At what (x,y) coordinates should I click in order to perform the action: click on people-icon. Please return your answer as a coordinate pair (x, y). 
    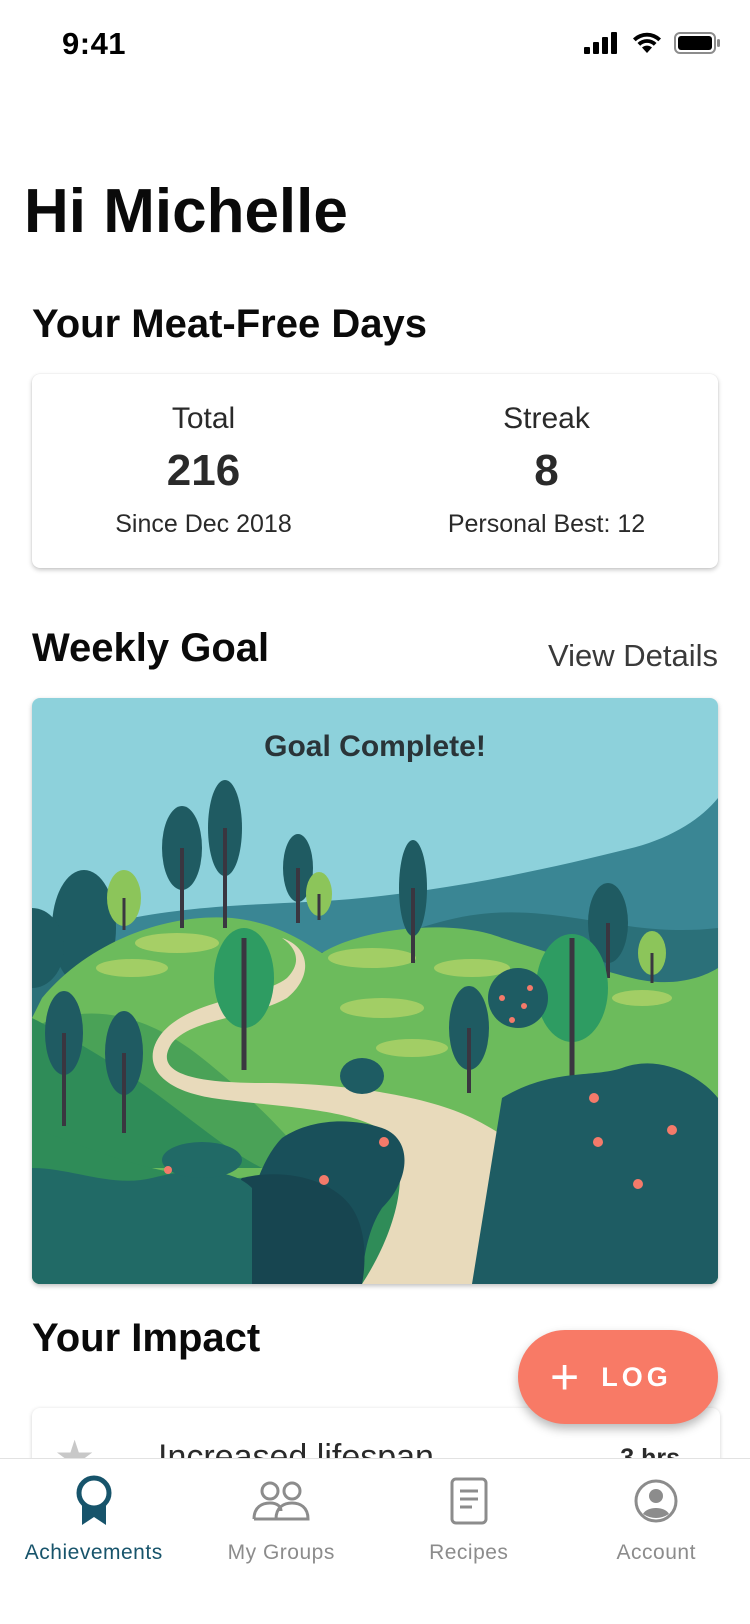
    Looking at the image, I should click on (281, 1501).